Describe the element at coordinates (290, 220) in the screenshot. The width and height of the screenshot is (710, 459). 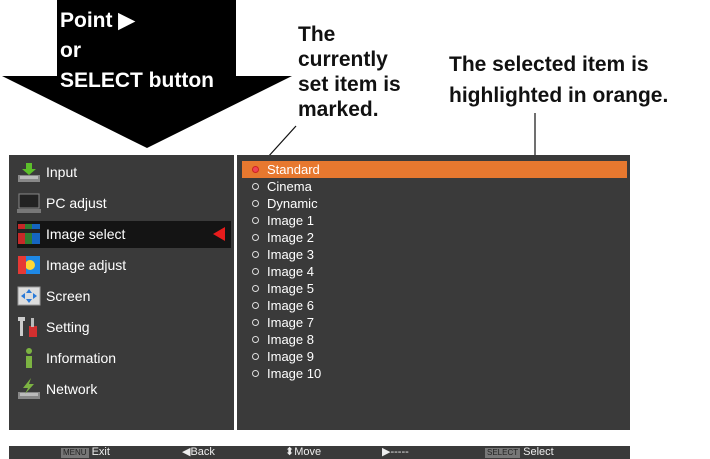
I see `list-item-label: Image 1` at that location.